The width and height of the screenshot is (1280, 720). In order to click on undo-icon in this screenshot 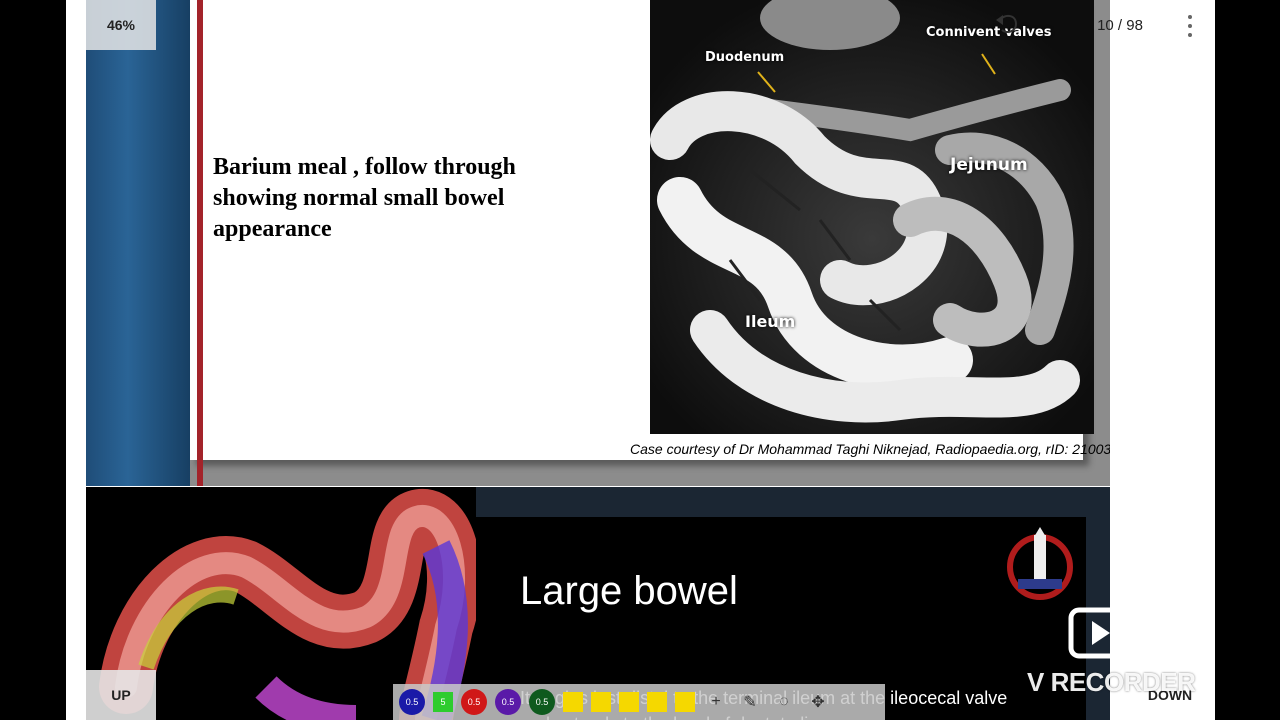, I will do `click(1007, 23)`.